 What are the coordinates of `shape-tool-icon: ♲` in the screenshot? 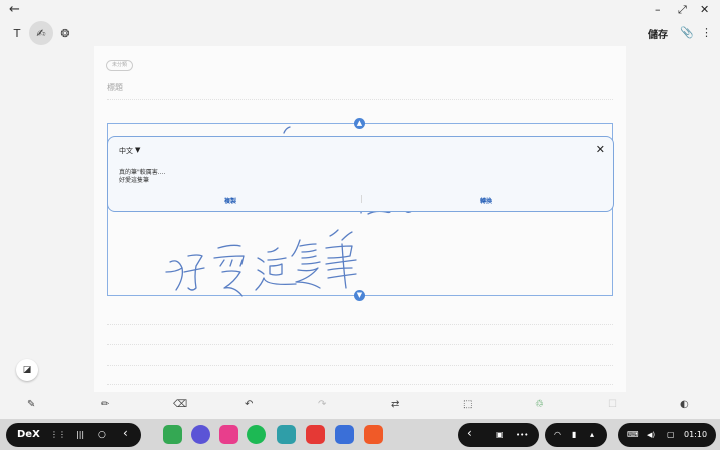 It's located at (539, 405).